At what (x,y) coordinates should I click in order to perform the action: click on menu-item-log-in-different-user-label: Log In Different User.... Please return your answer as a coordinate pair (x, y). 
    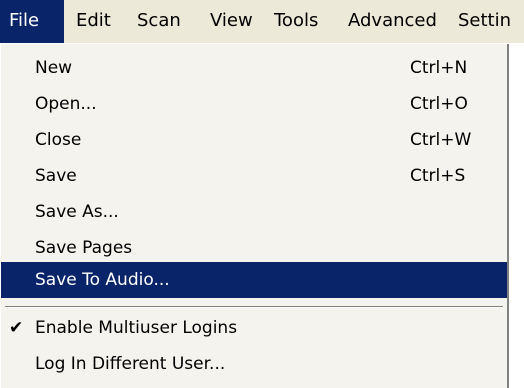
    Looking at the image, I should click on (130, 364).